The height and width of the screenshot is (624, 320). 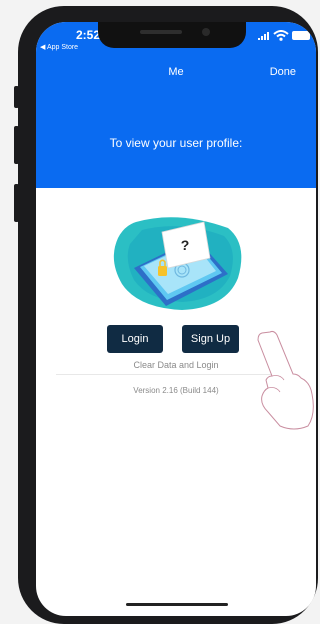 What do you see at coordinates (16, 97) in the screenshot?
I see `mute-switch` at bounding box center [16, 97].